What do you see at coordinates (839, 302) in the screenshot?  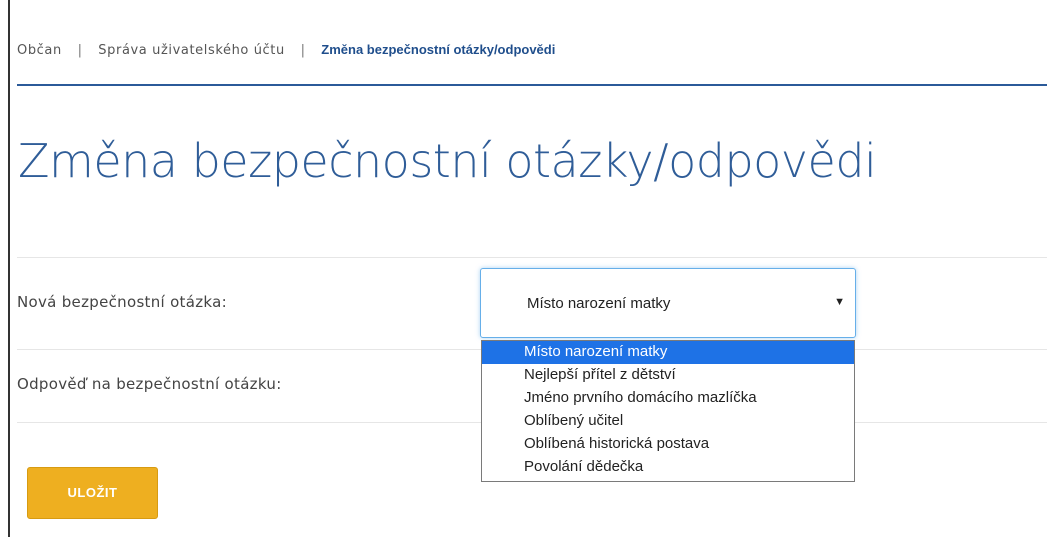 I see `triangle-down-icon: ▼` at bounding box center [839, 302].